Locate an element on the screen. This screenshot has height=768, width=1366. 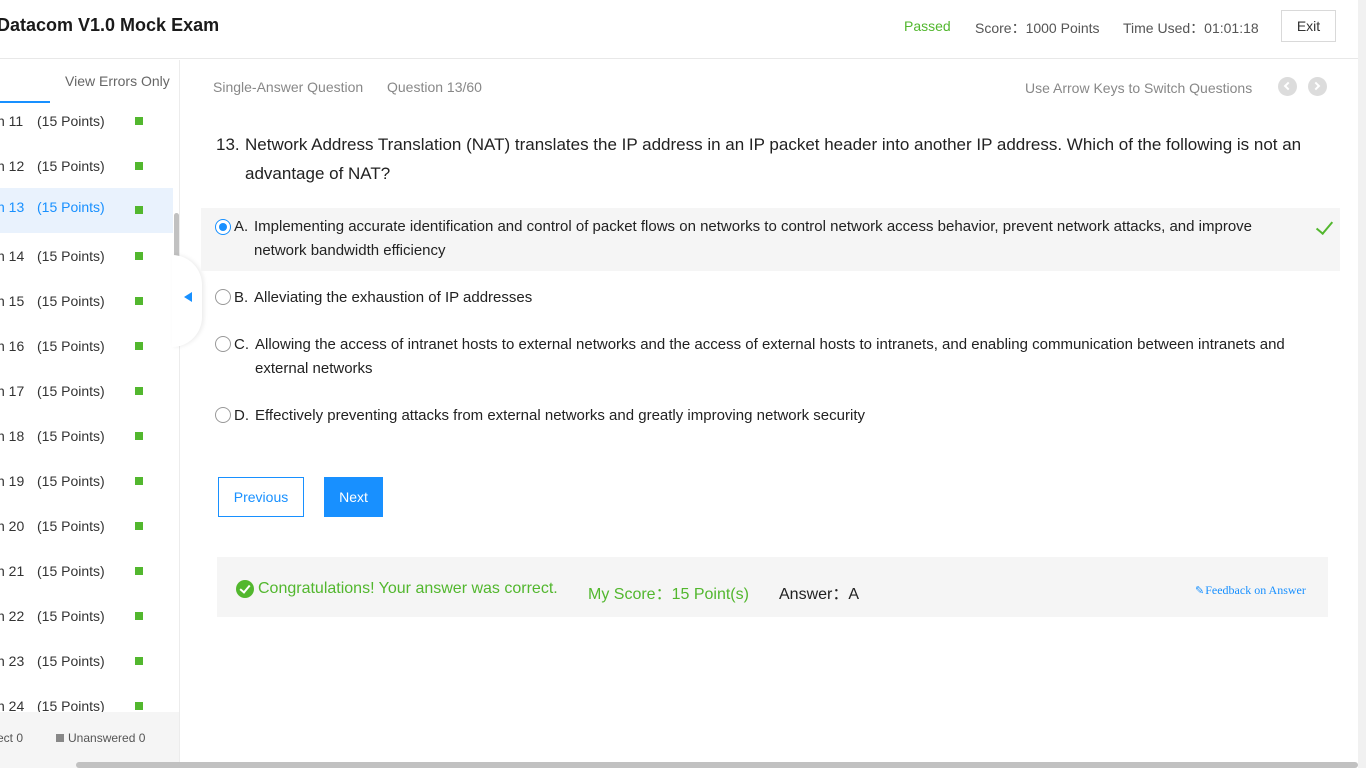
option-letter: B. is located at coordinates (241, 297).